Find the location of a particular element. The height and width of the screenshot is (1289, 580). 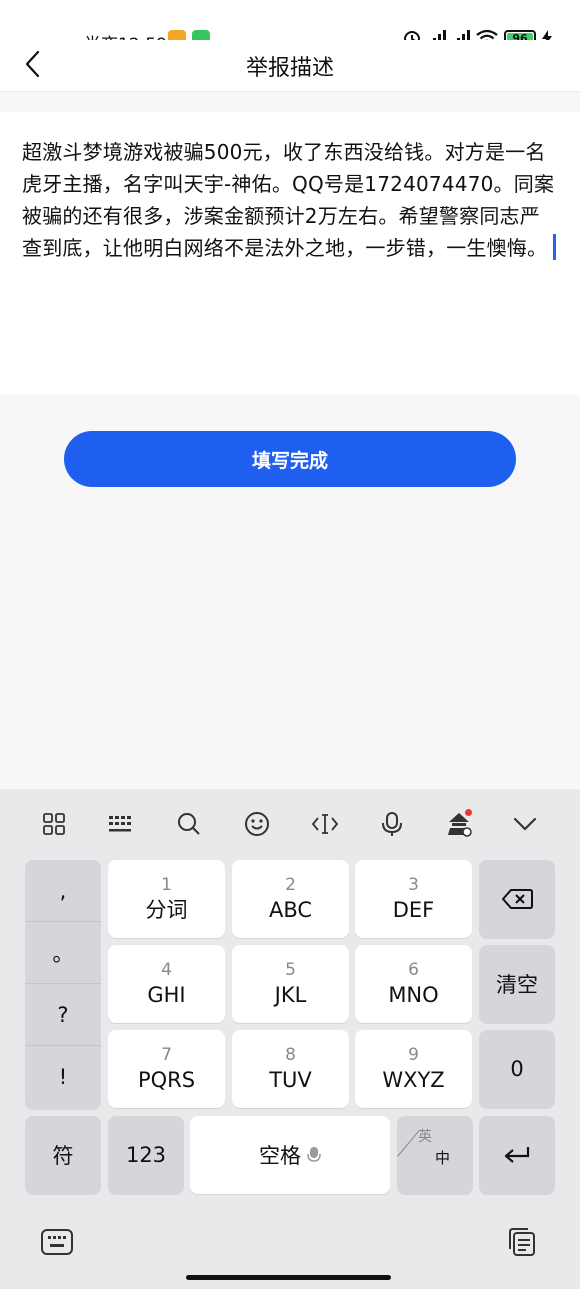

zero-key-label: 0 is located at coordinates (517, 1069).